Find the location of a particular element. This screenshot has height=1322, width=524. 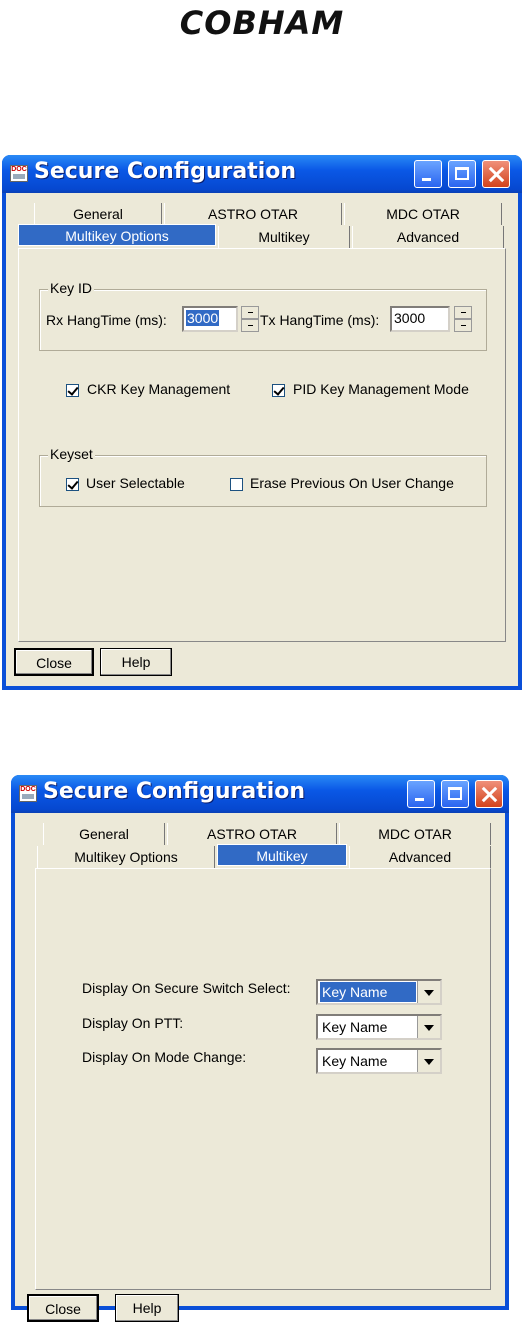

tx-hangtime-label: Tx HangTime (ms): is located at coordinates (320, 320).